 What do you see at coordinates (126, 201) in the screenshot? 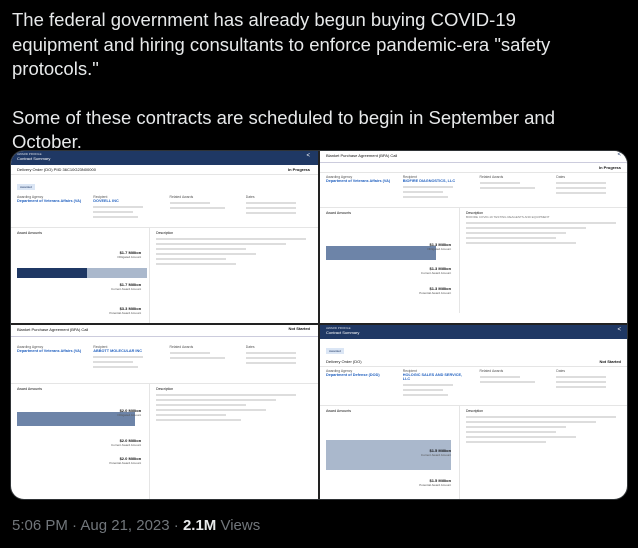
I see `recipient-link: DOVEELL INC` at bounding box center [126, 201].